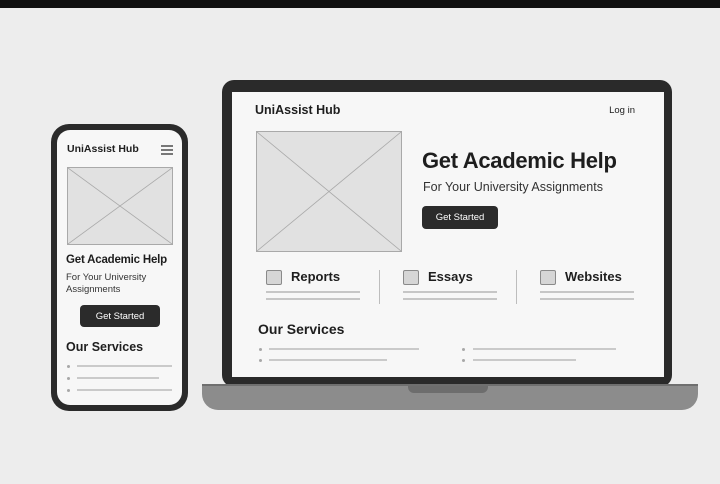  What do you see at coordinates (448, 389) in the screenshot?
I see `laptop-trackpad-notch` at bounding box center [448, 389].